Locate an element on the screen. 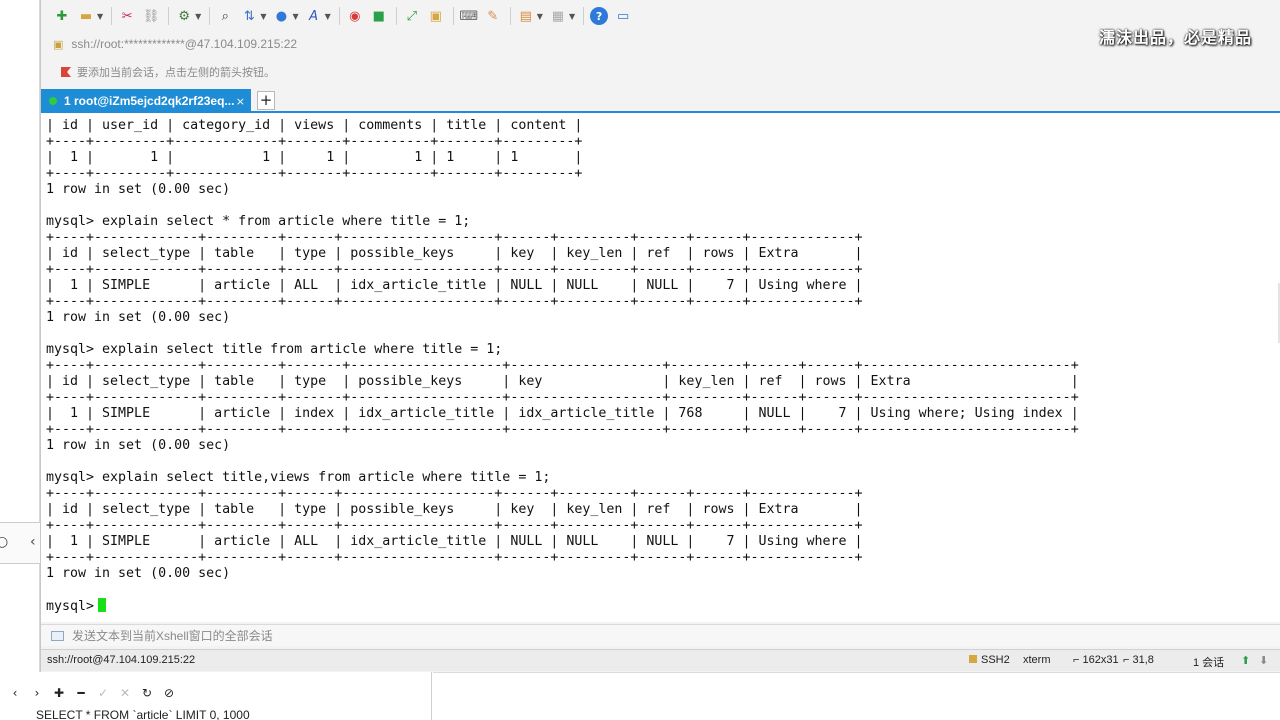  close-icon: × is located at coordinates (240, 101).